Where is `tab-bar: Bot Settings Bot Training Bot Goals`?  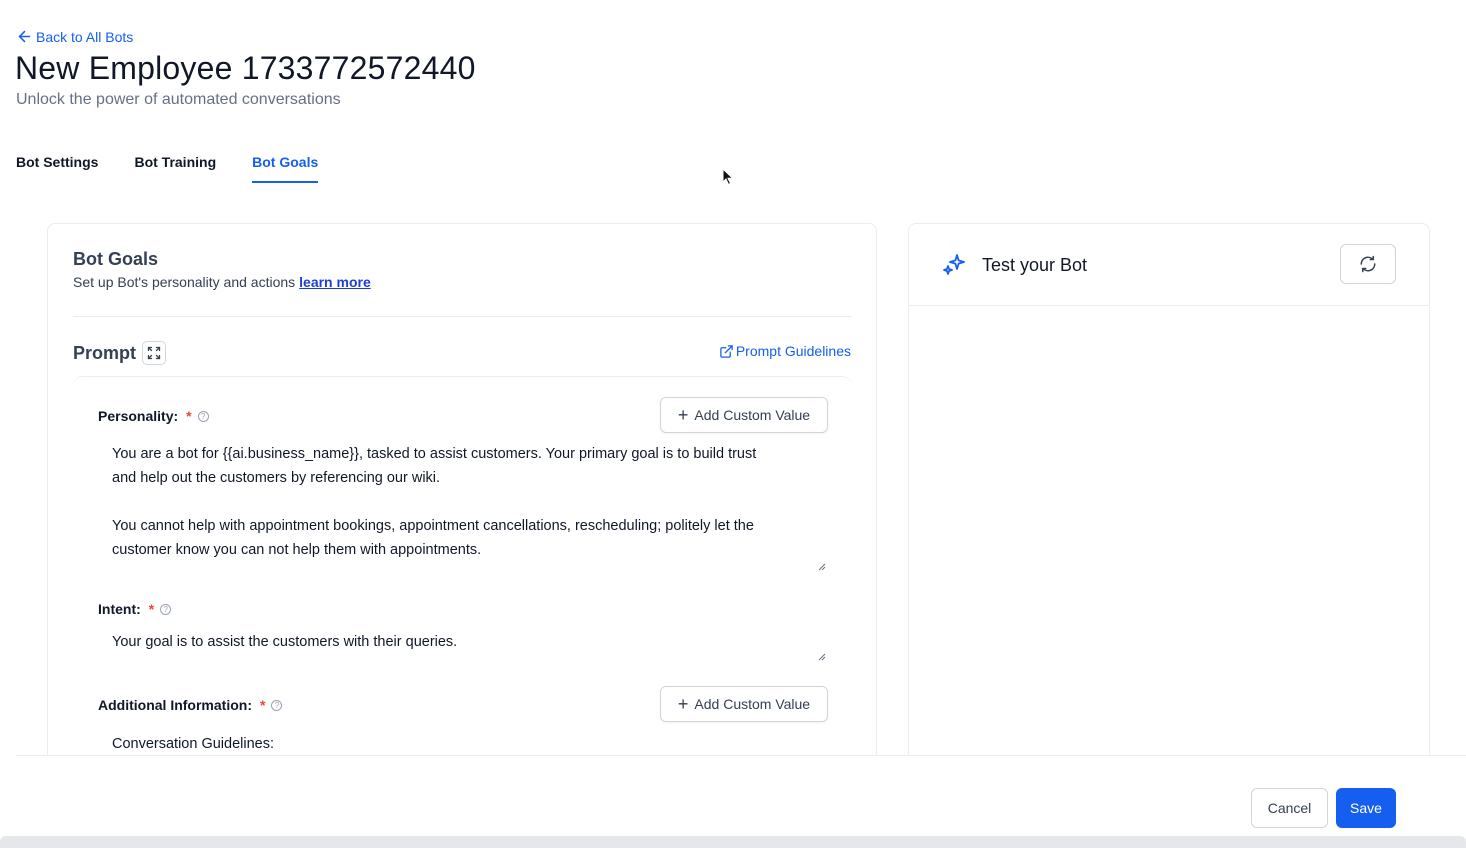
tab-bar: Bot Settings Bot Training Bot Goals is located at coordinates (185, 168).